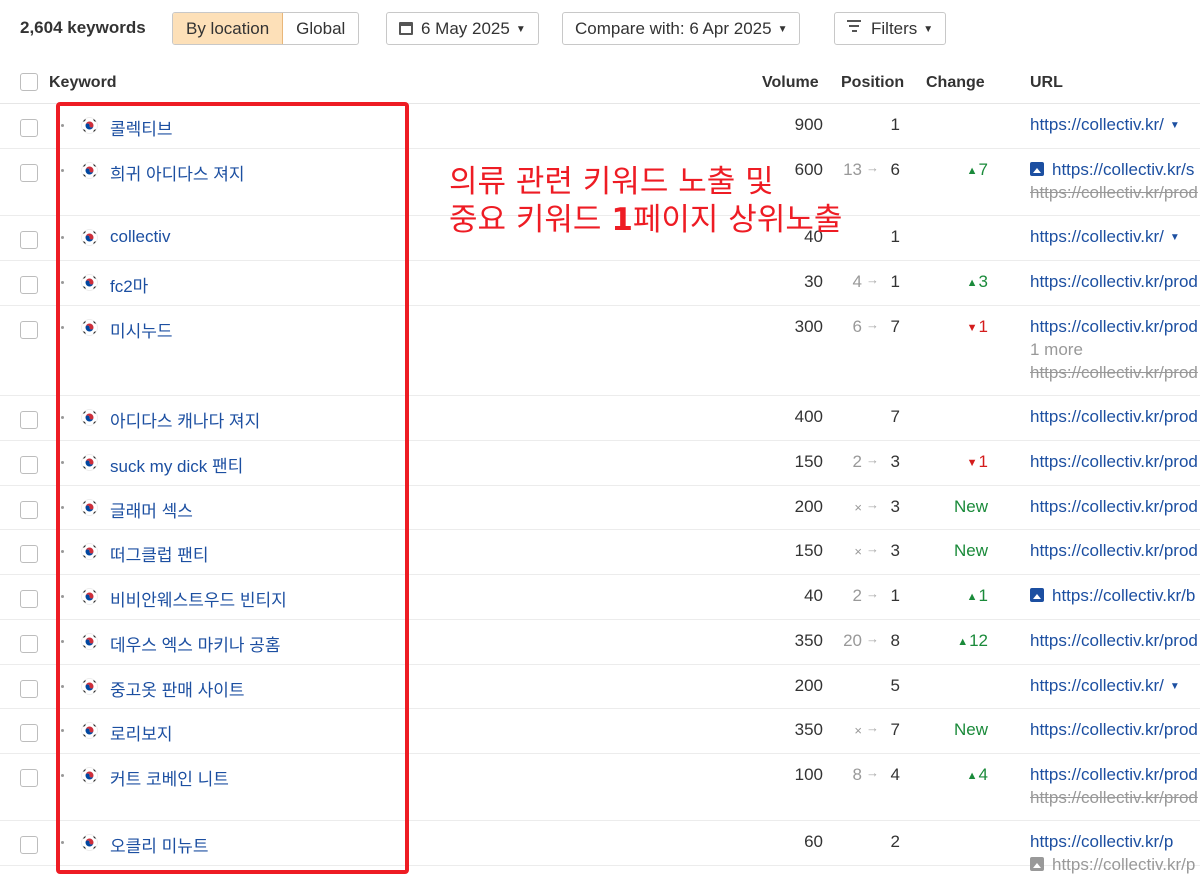 This screenshot has height=885, width=1200. Describe the element at coordinates (177, 172) in the screenshot. I see `keyword-link: 희귀 아디다스 져지` at that location.